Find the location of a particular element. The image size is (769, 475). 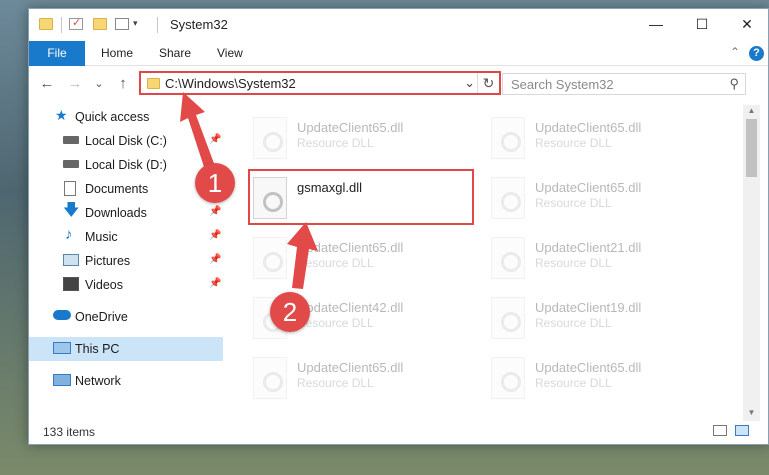

vertical-scrollbar: ▲ ▼ is located at coordinates (751, 263).